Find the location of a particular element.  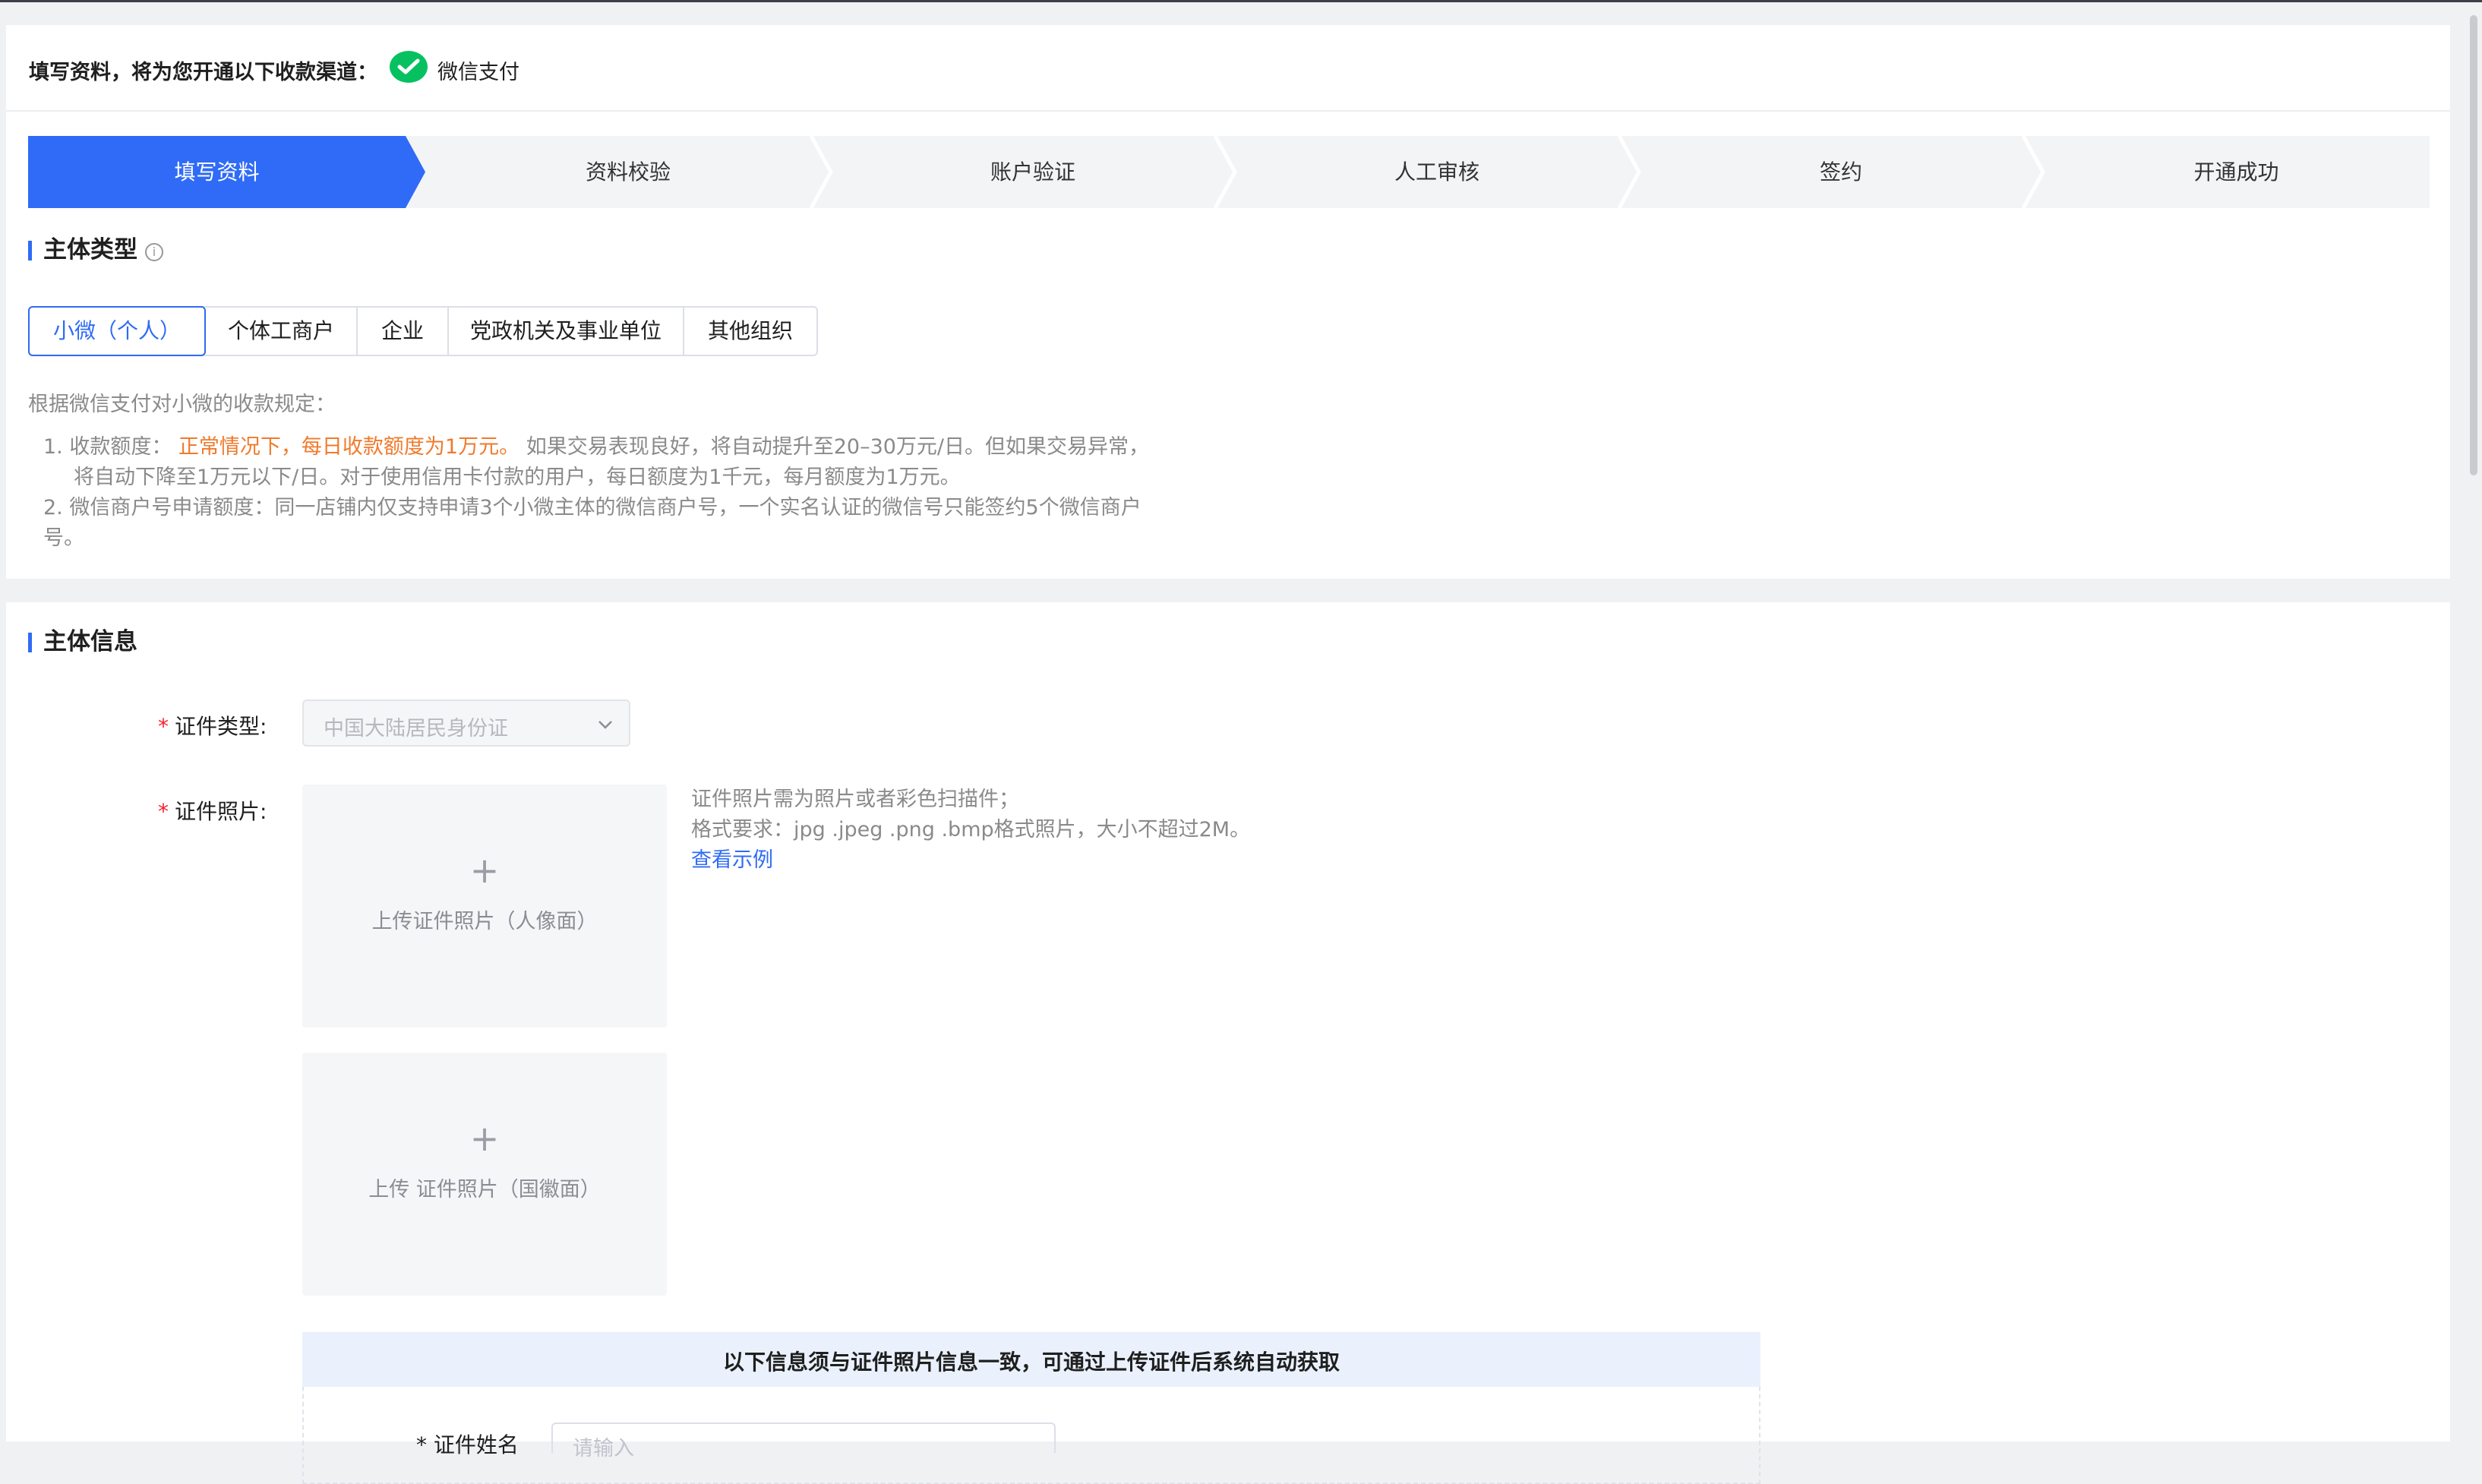

id-photo-label: * 证件照片: is located at coordinates (212, 811).